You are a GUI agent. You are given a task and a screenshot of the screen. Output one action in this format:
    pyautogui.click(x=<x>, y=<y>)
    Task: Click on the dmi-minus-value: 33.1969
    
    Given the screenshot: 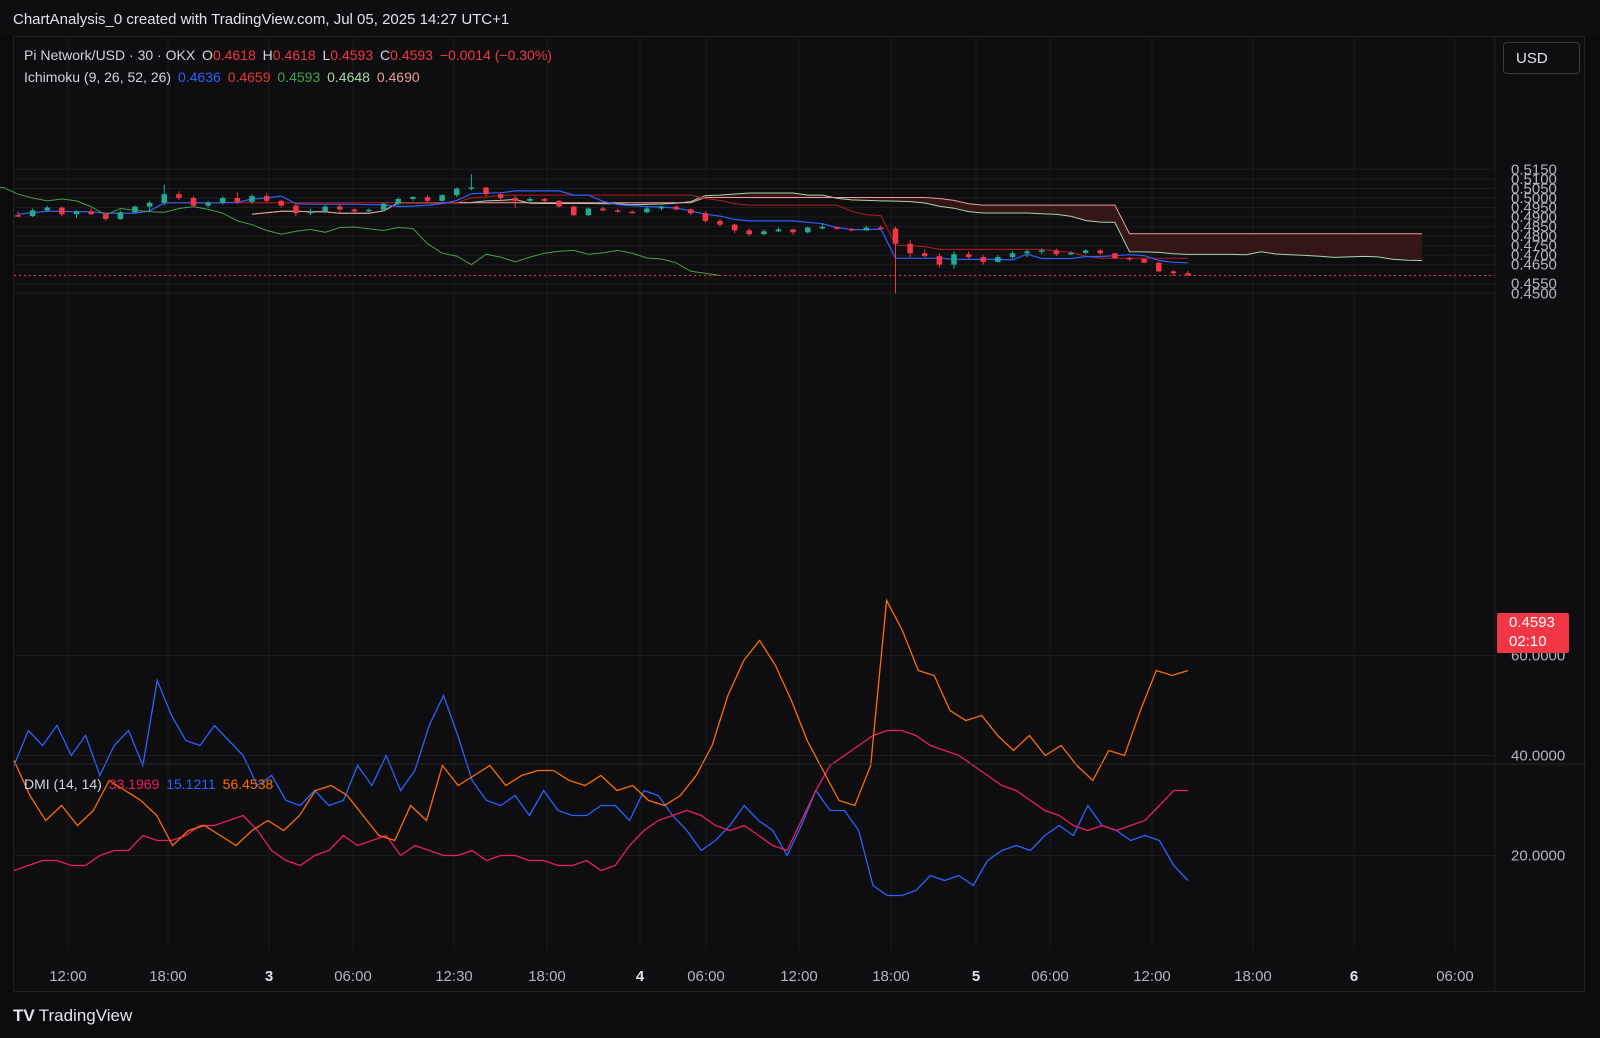 What is the action you would take?
    pyautogui.click(x=134, y=784)
    